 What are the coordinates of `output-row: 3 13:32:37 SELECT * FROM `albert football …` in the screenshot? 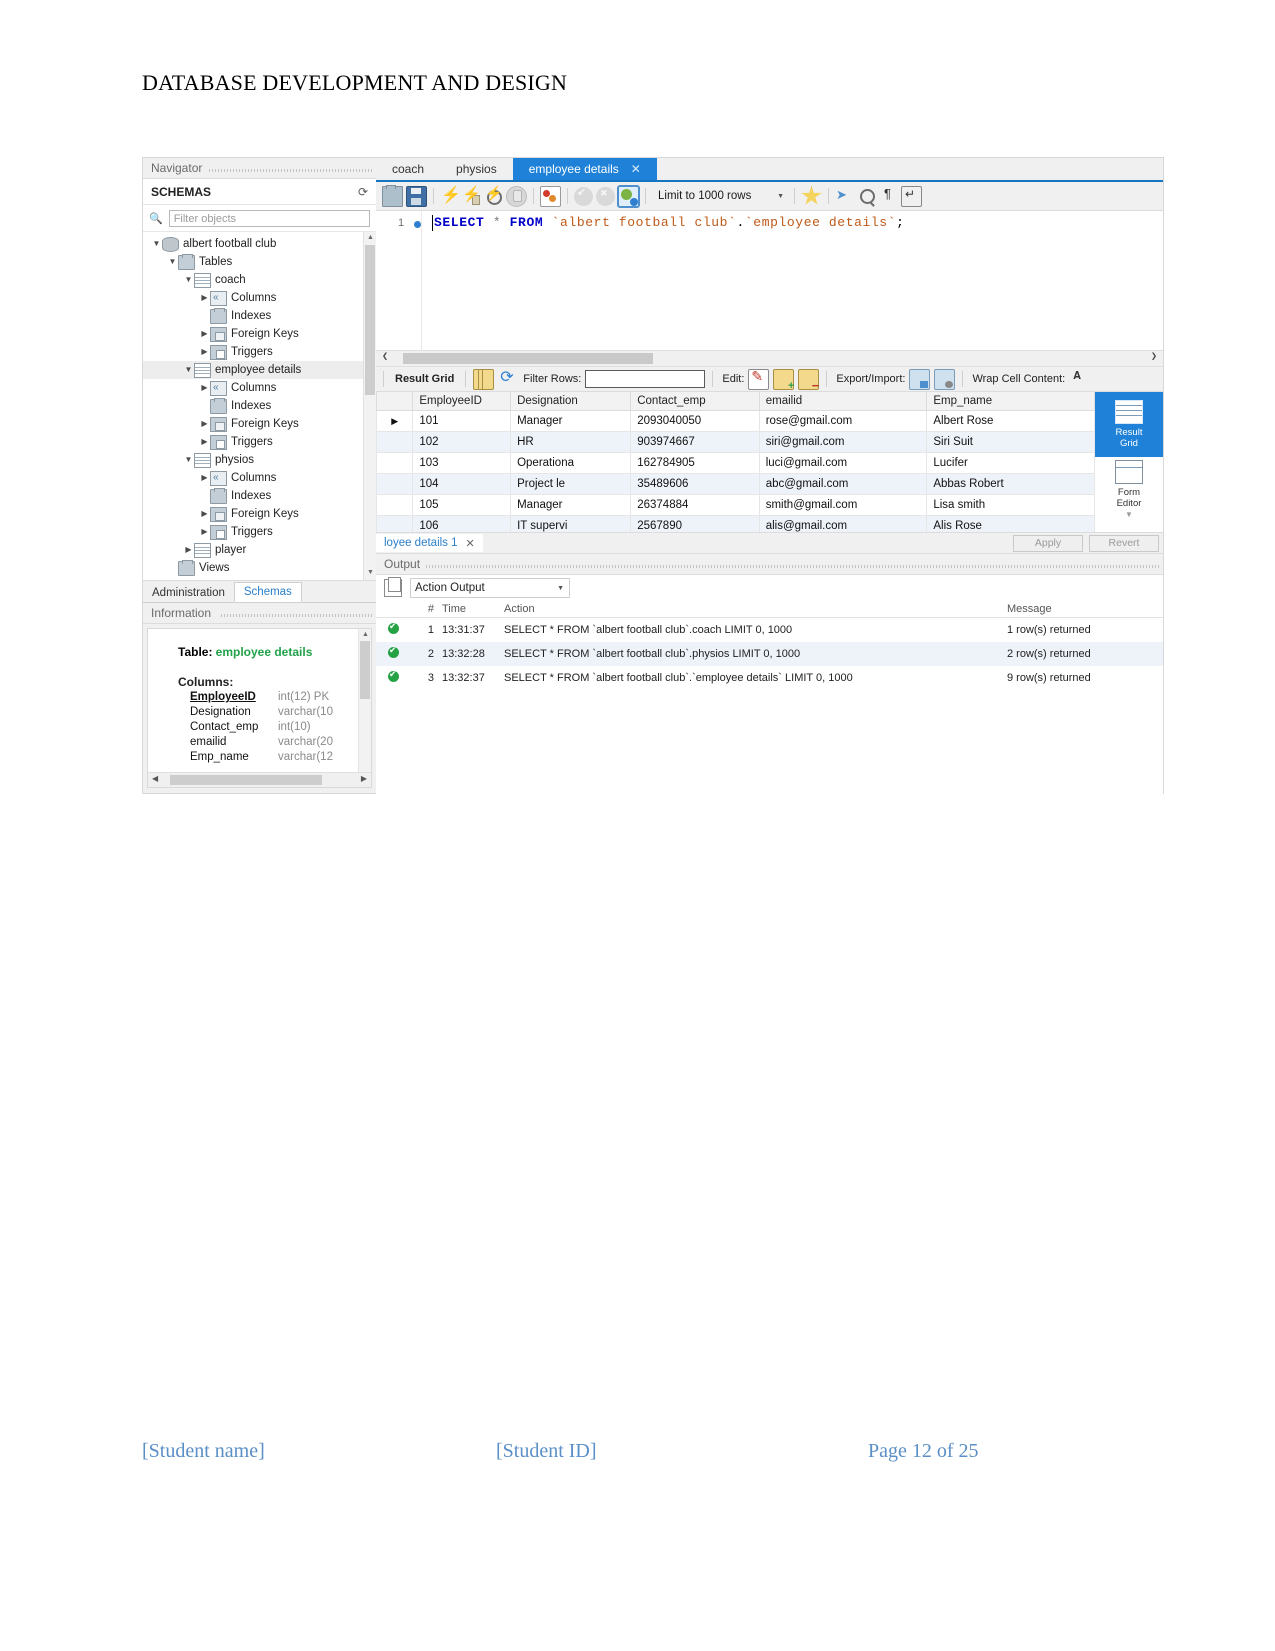 It's located at (769, 678).